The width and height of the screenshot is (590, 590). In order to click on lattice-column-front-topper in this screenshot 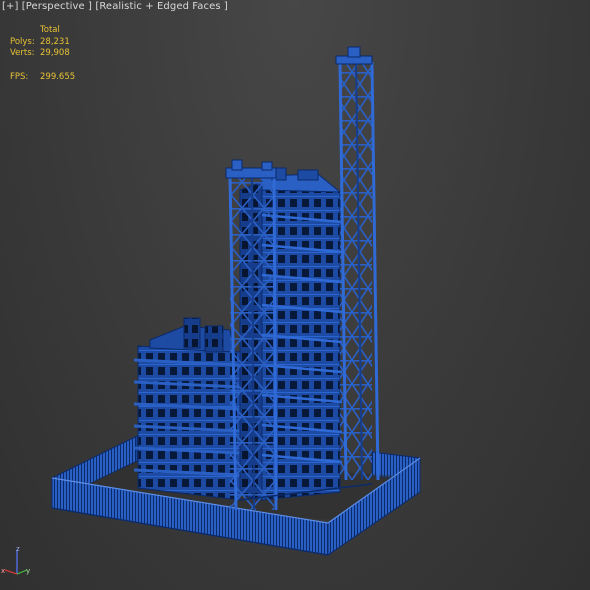, I will do `click(237, 165)`.